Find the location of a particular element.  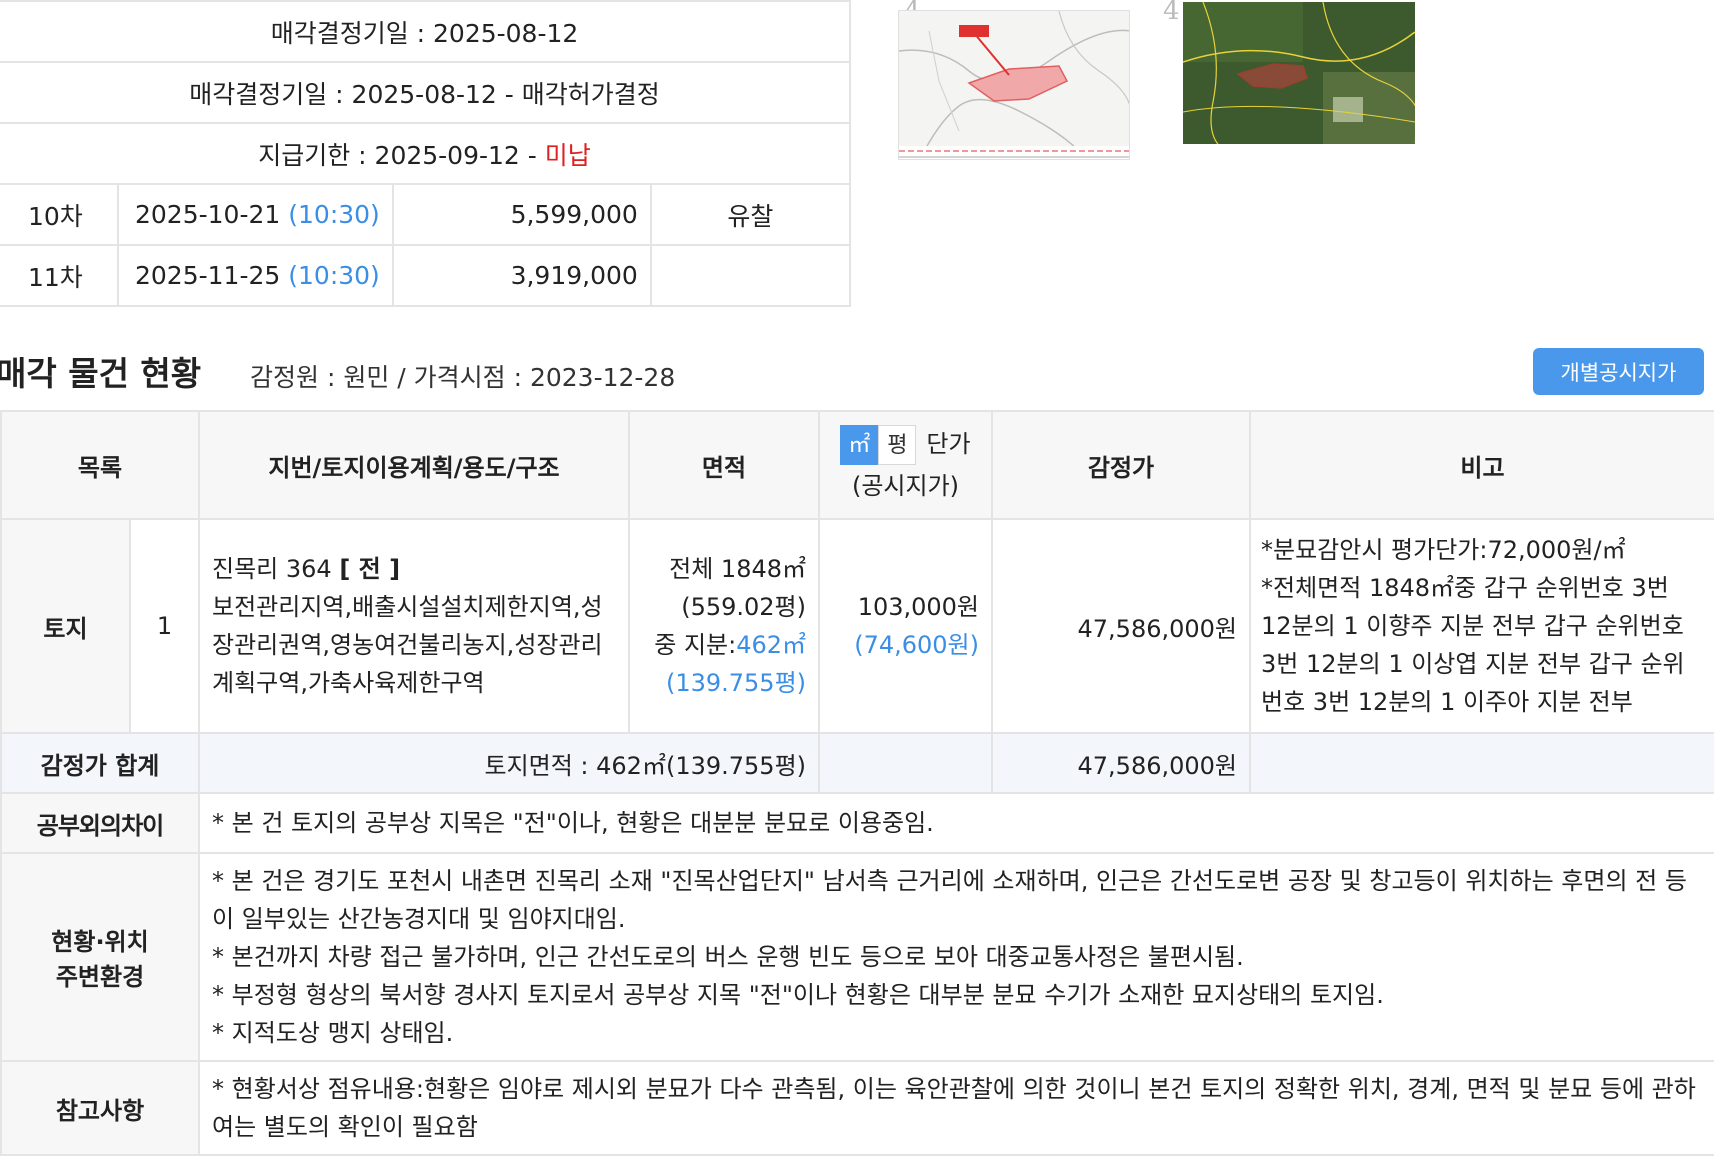

schedule-row: 지급기한 : 2025-09-12 - 미납 is located at coordinates (425, 153).